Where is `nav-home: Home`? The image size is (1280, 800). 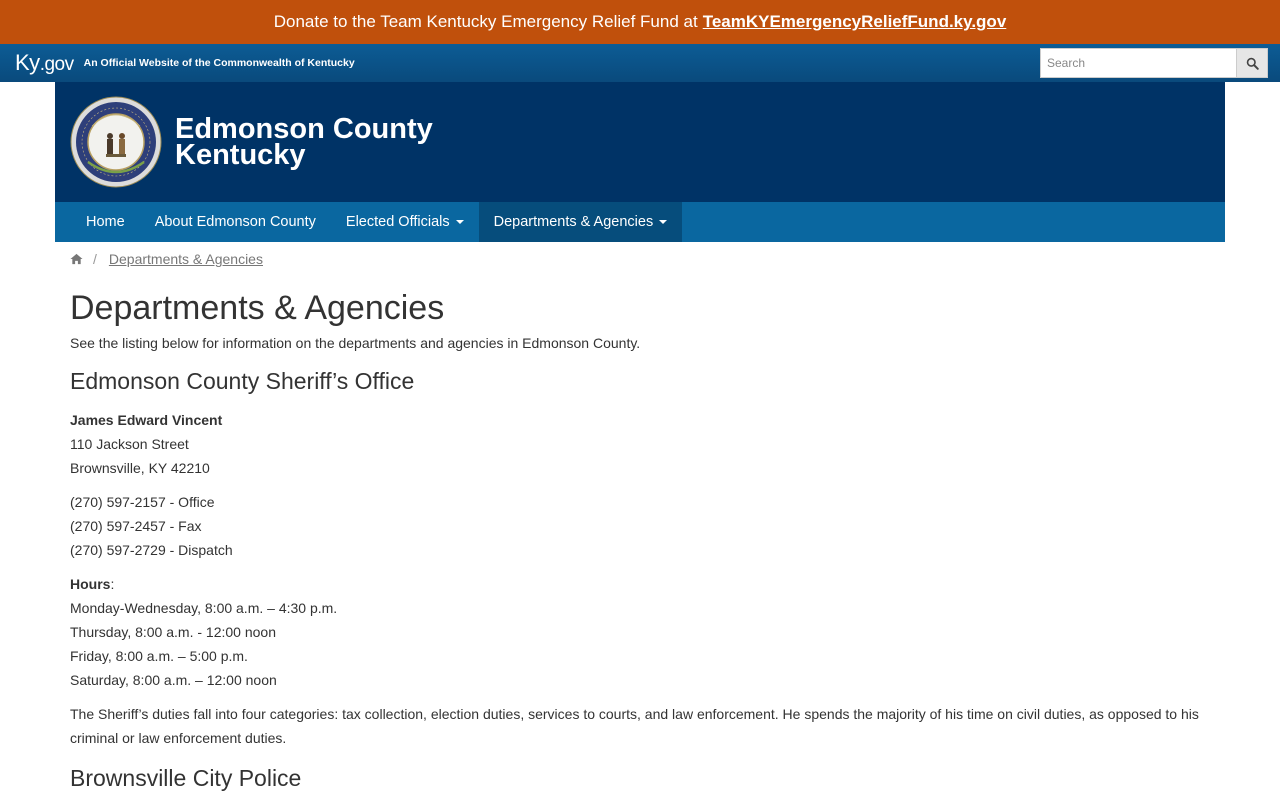 nav-home: Home is located at coordinates (105, 222).